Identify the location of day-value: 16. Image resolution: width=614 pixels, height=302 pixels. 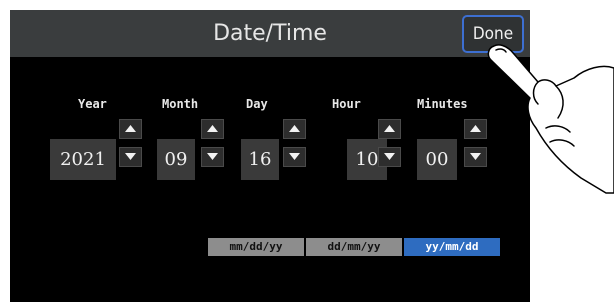
(260, 159).